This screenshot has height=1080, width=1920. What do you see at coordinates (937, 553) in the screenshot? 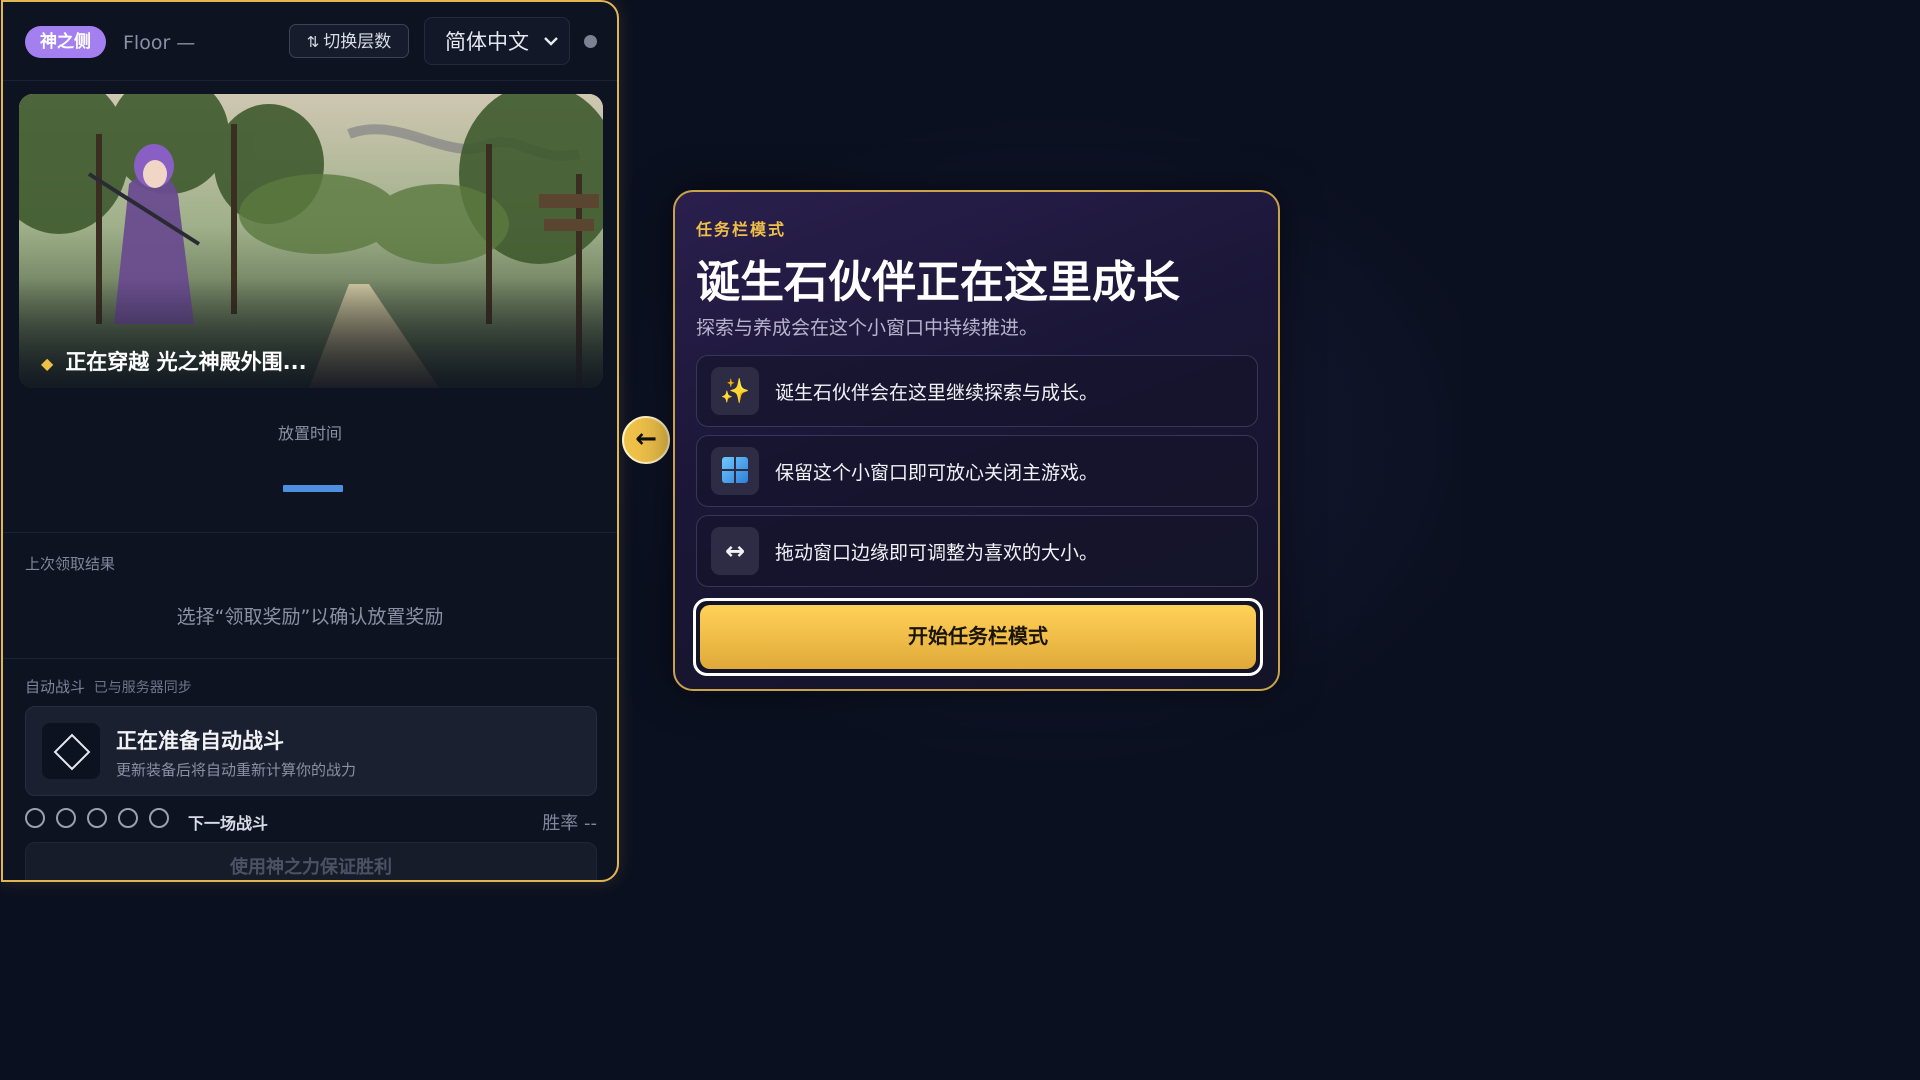
I see `feature-text: 拖动窗口边缘即可调整为喜欢的大小。` at bounding box center [937, 553].